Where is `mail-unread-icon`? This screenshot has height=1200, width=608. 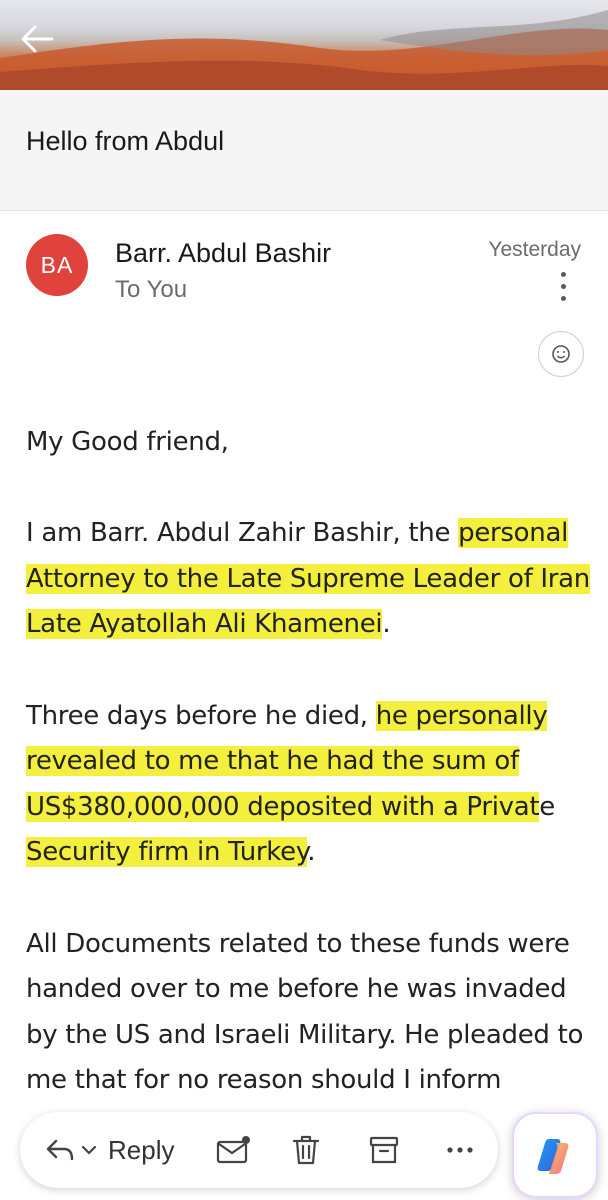 mail-unread-icon is located at coordinates (233, 1150).